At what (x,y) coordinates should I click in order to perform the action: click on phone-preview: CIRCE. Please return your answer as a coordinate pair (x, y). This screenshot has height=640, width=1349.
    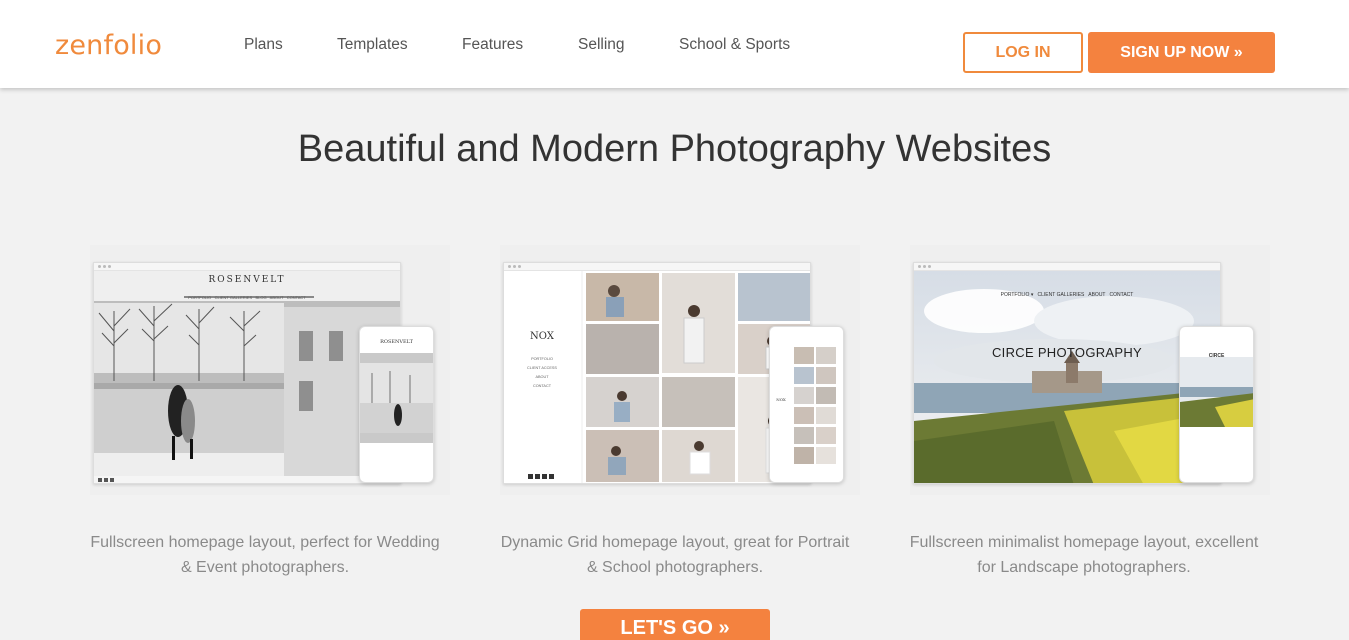
    Looking at the image, I should click on (1216, 404).